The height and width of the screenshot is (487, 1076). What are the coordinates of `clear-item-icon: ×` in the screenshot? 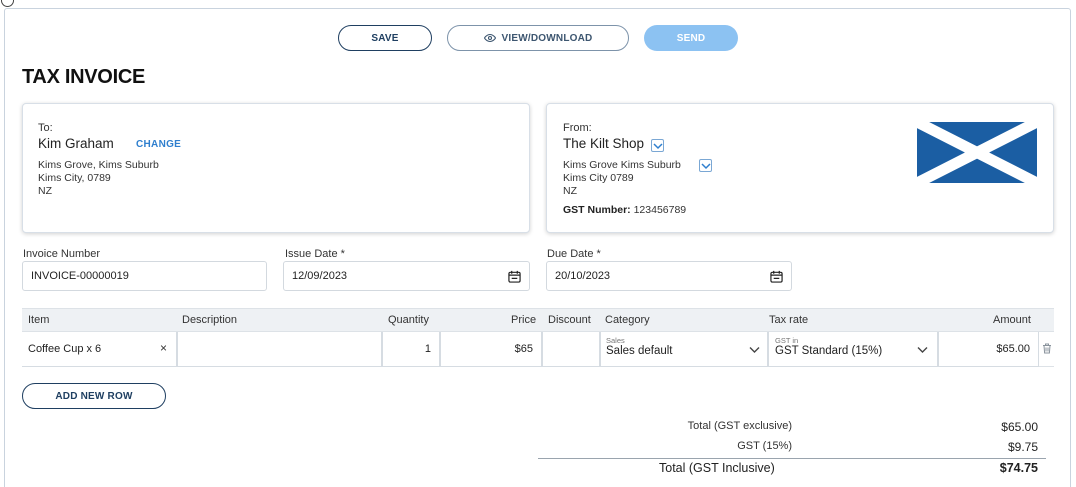 It's located at (163, 348).